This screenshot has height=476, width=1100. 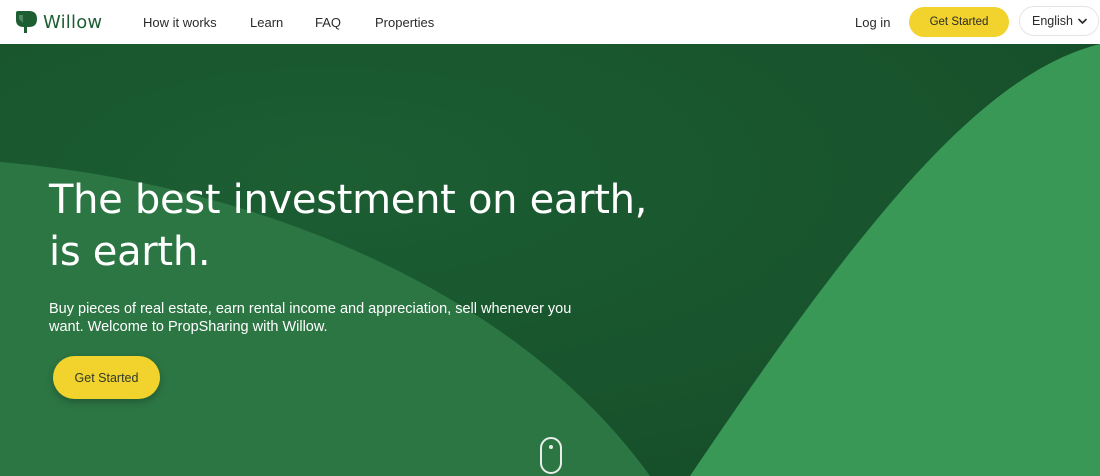 I want to click on scroll-wheel-dot, so click(x=551, y=447).